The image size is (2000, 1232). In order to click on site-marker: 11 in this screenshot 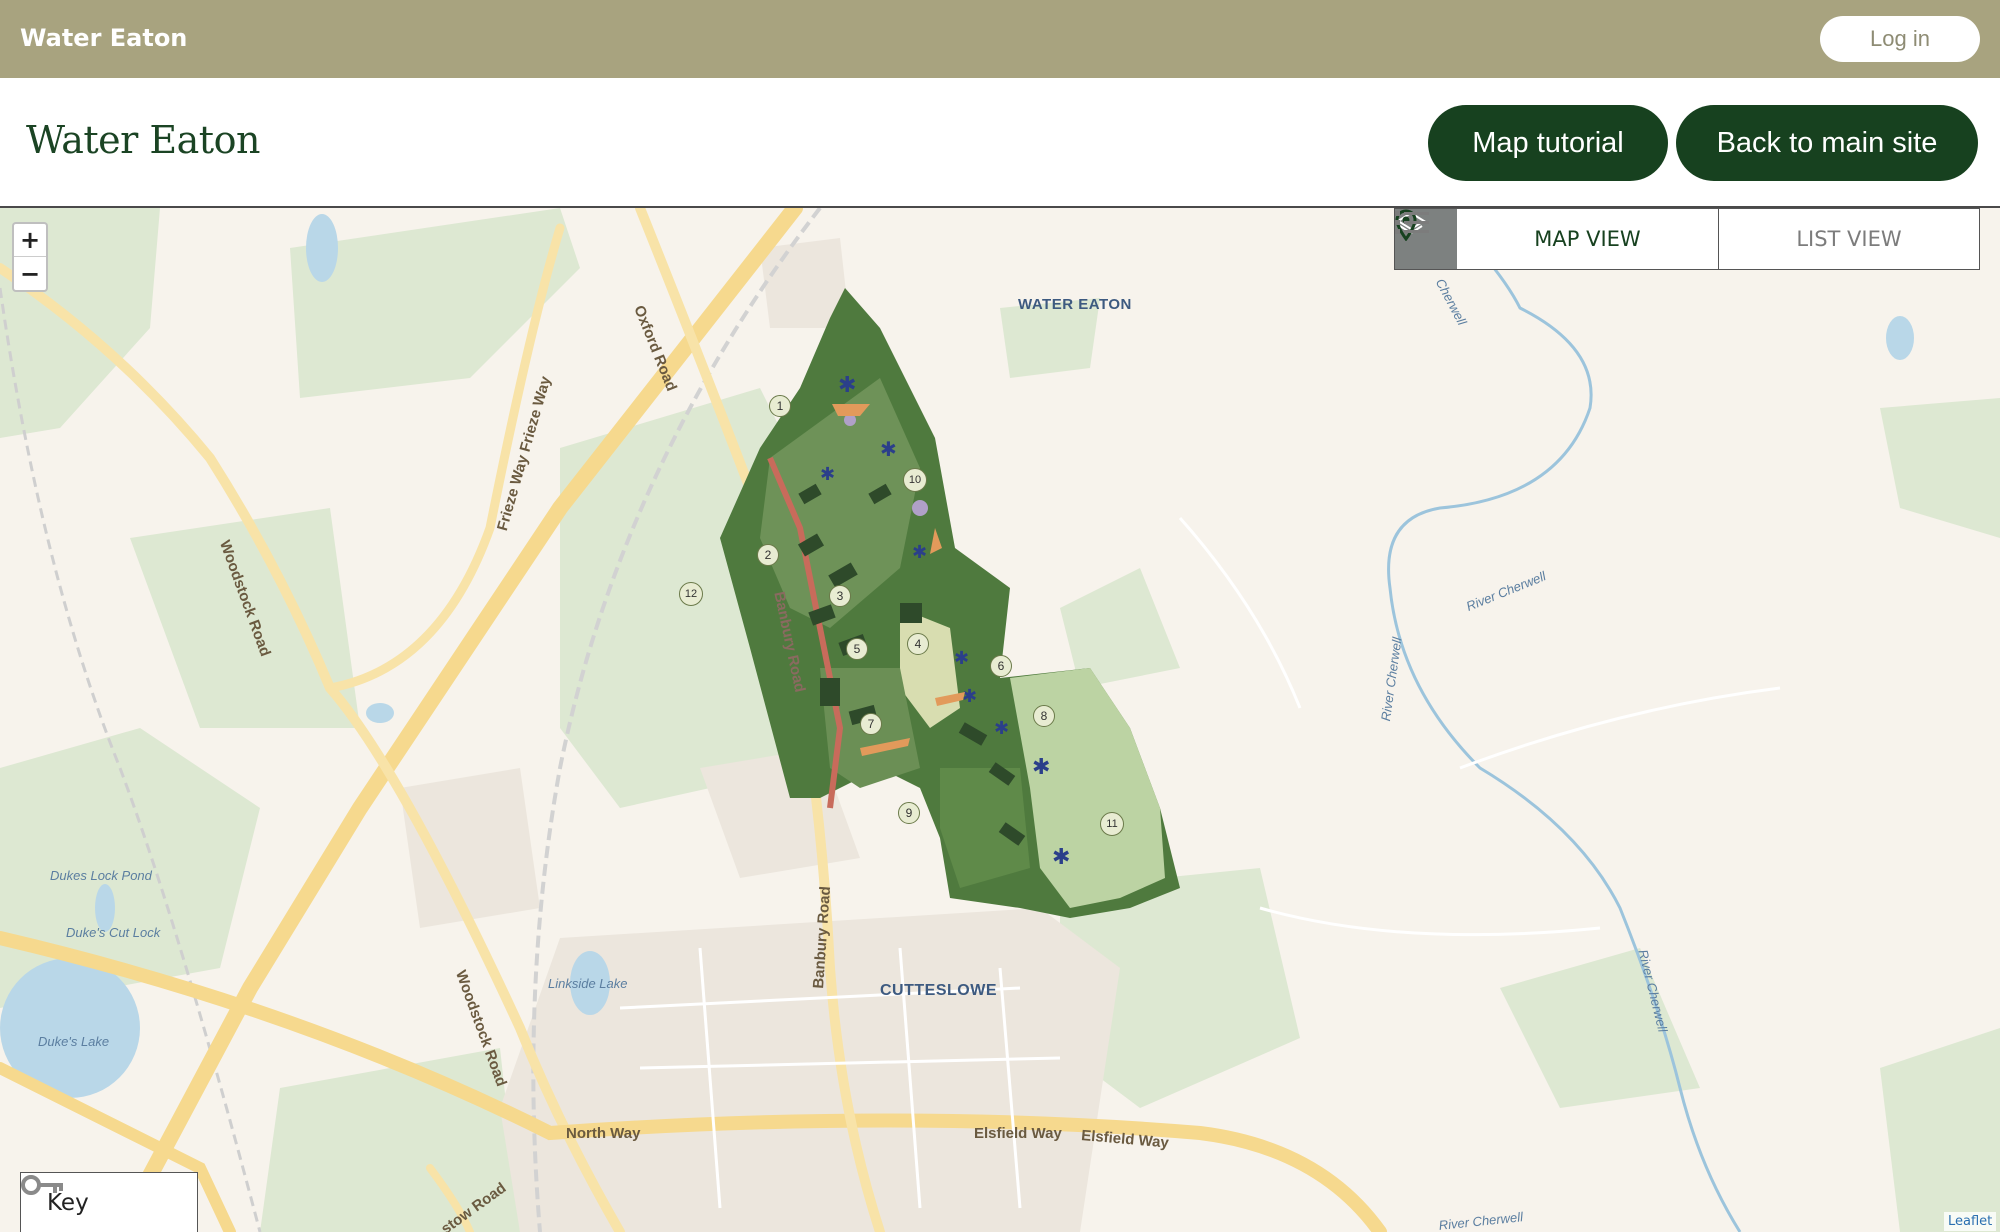, I will do `click(1112, 824)`.